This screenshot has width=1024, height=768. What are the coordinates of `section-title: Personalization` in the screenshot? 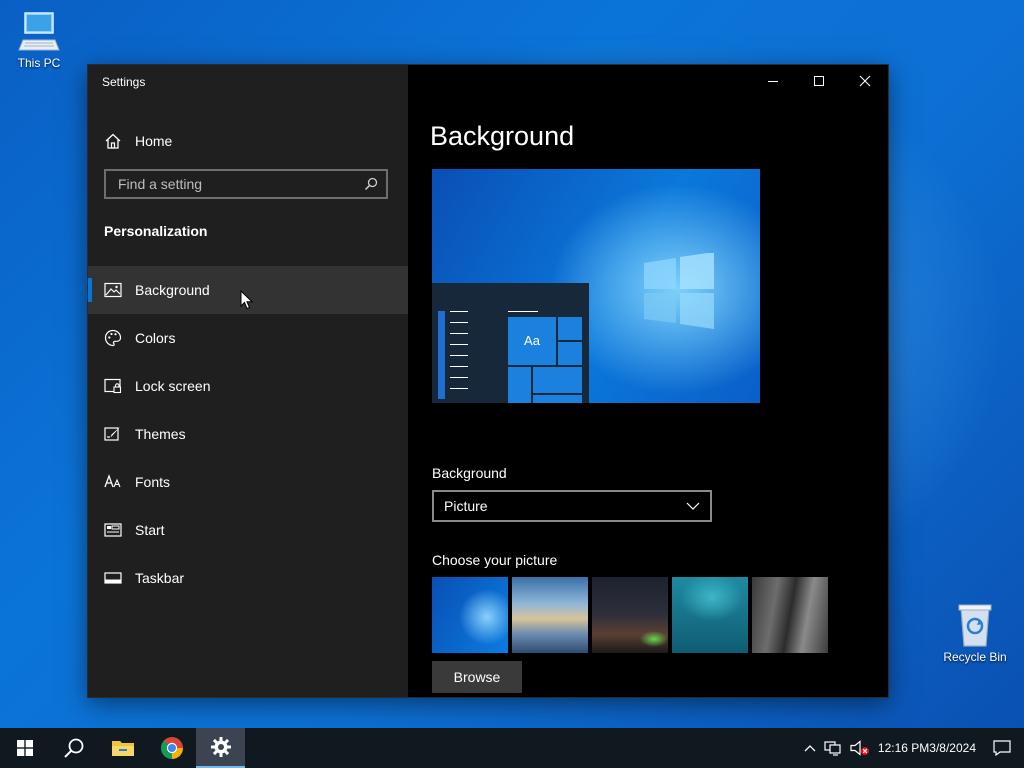 It's located at (156, 231).